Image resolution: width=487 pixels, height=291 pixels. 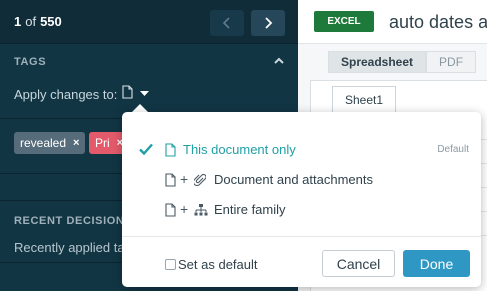 I want to click on document-title: auto dates and, so click(x=438, y=22).